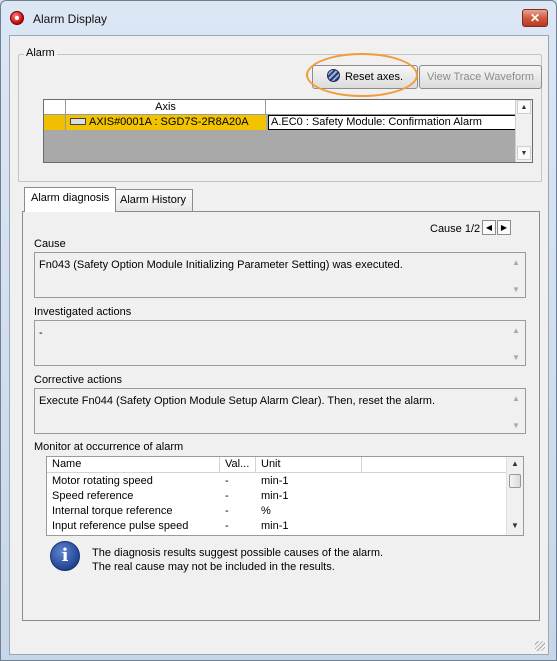 This screenshot has width=557, height=661. What do you see at coordinates (40, 53) in the screenshot?
I see `alarm-group-label: Alarm` at bounding box center [40, 53].